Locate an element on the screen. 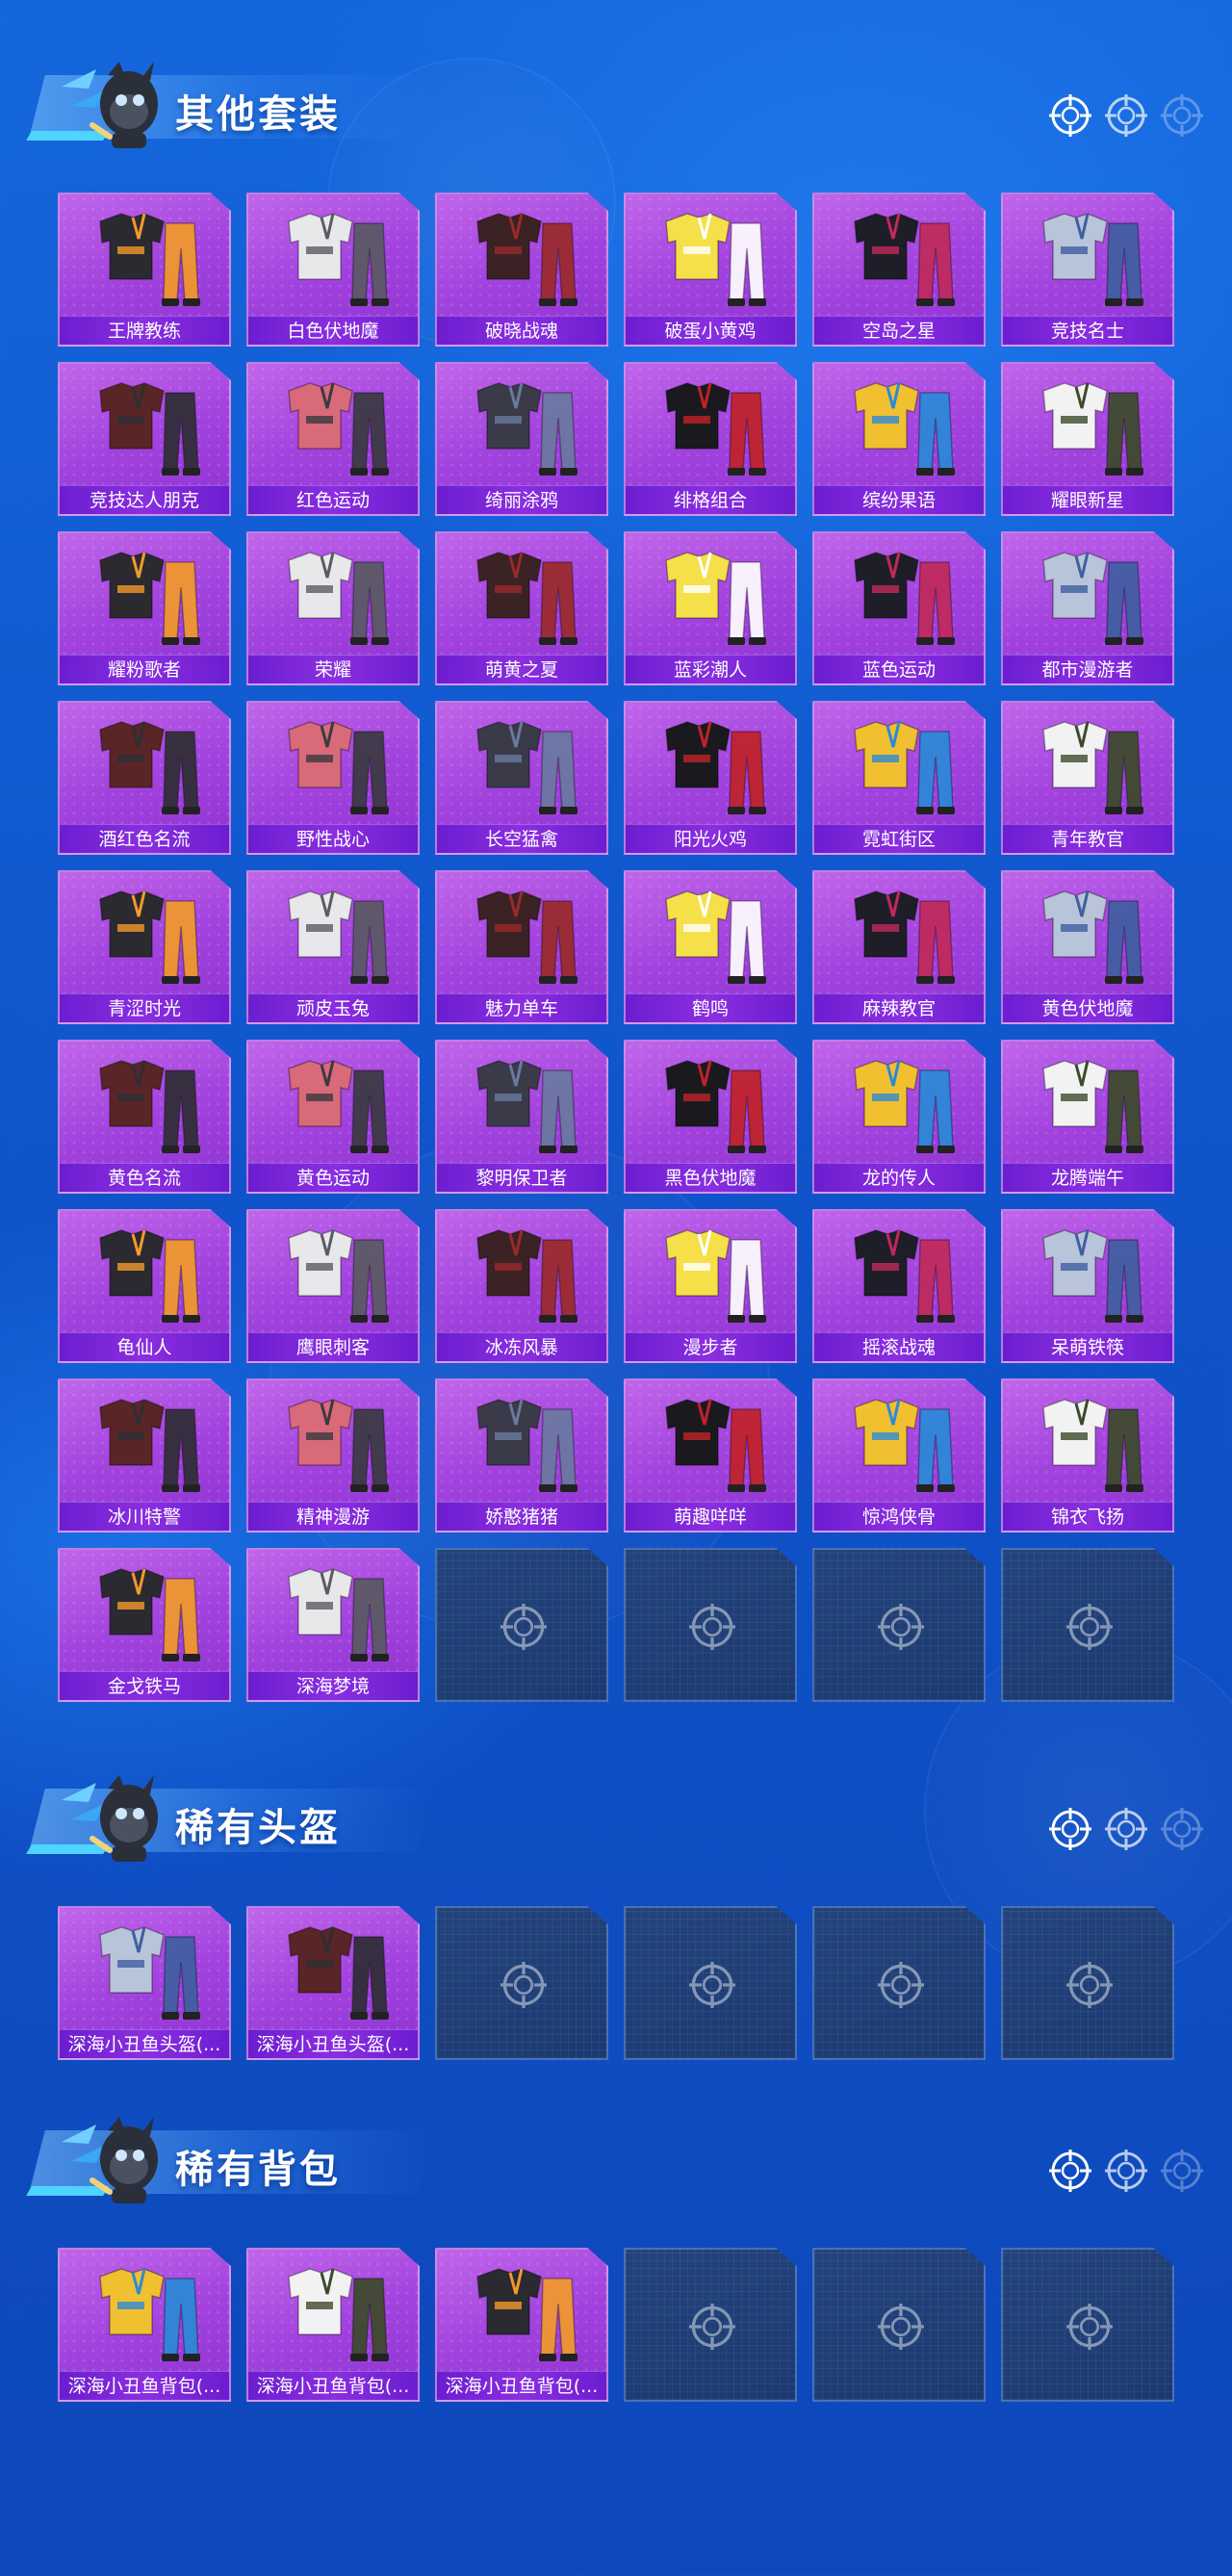  outfit-card: 龙腾端午 is located at coordinates (1087, 1117).